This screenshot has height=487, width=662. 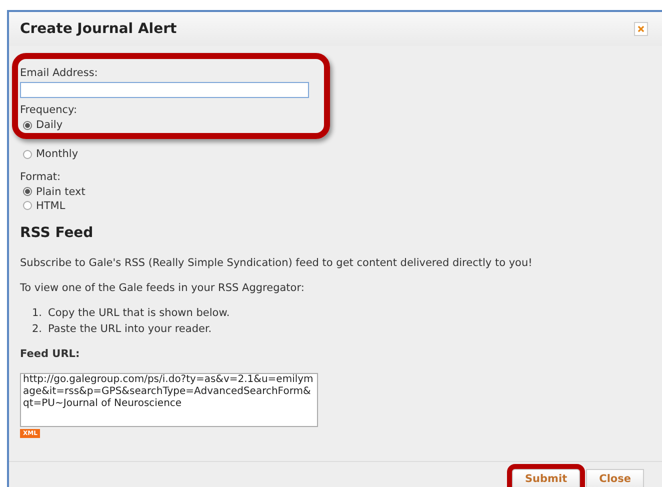 What do you see at coordinates (641, 29) in the screenshot?
I see `close-icon` at bounding box center [641, 29].